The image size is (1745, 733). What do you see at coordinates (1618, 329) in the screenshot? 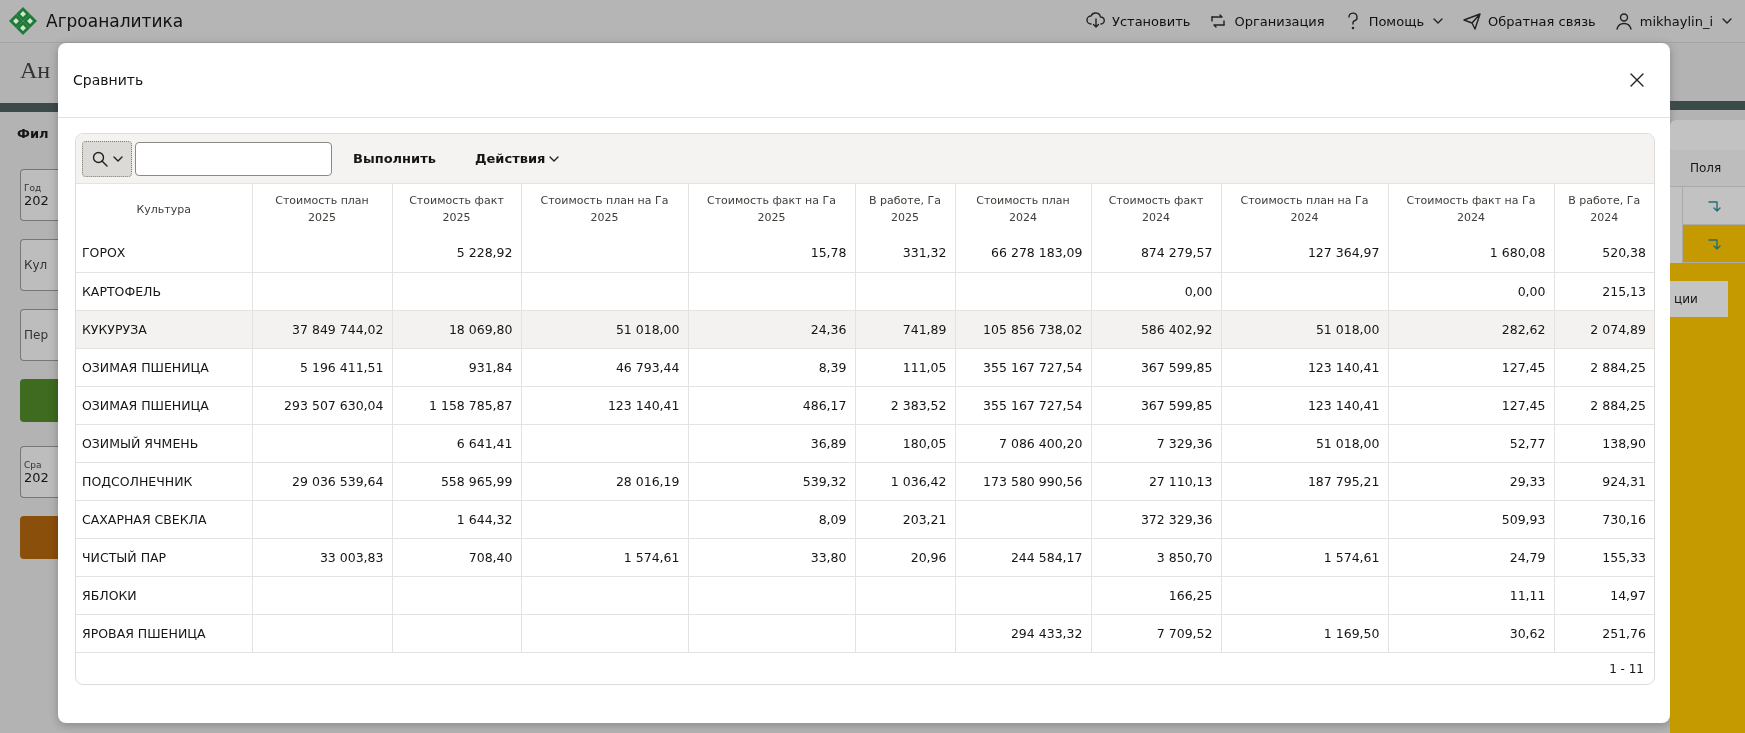
I see `table-cell: 2 074,89` at bounding box center [1618, 329].